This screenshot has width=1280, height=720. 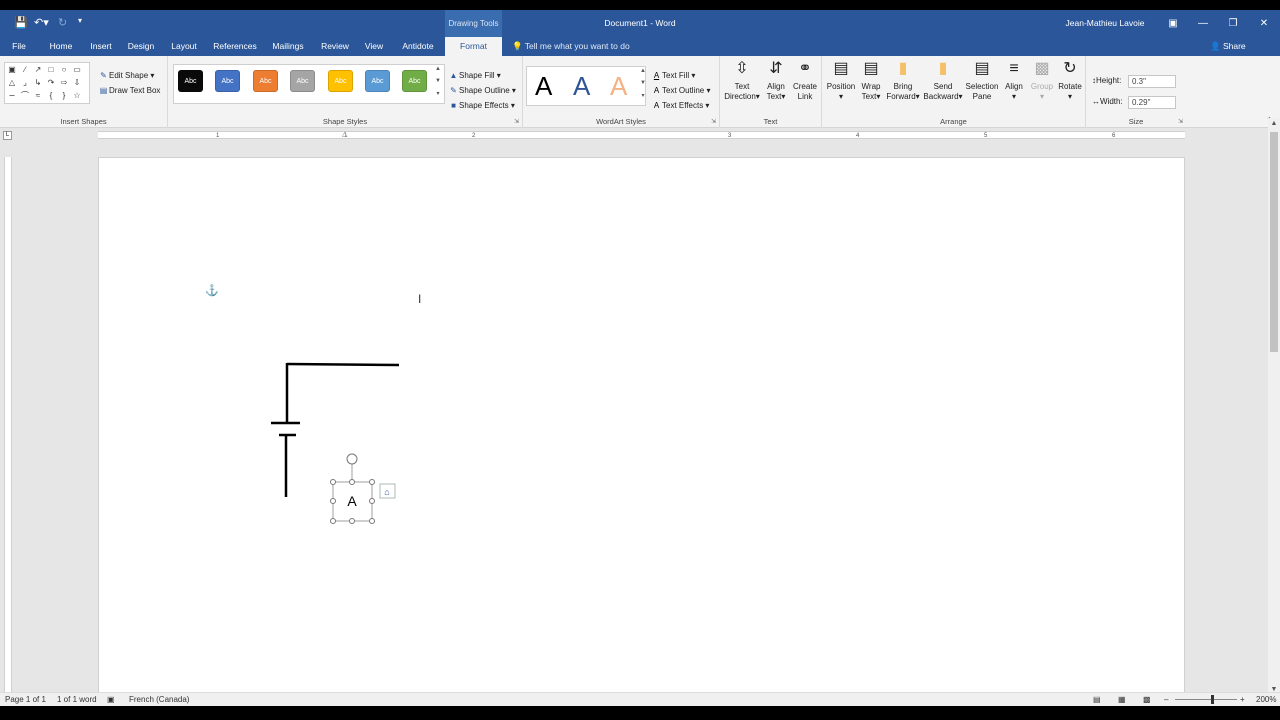 I want to click on rotate-handle, so click(x=352, y=459).